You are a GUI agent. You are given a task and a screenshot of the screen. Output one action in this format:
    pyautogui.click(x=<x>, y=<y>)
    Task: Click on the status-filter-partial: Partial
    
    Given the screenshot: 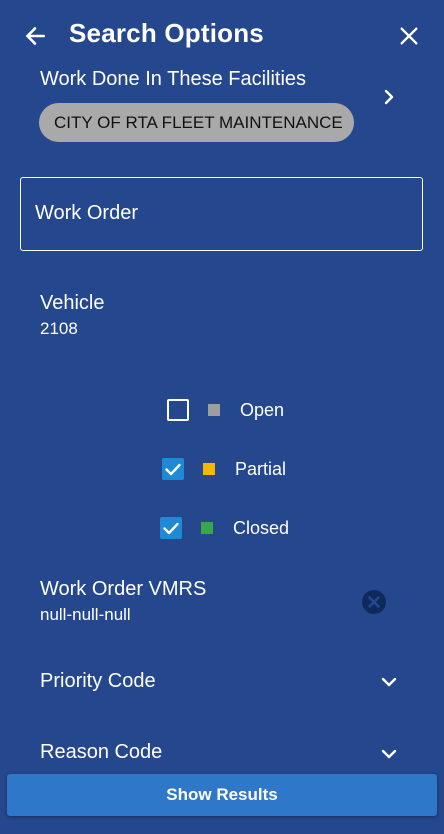 What is the action you would take?
    pyautogui.click(x=235, y=469)
    